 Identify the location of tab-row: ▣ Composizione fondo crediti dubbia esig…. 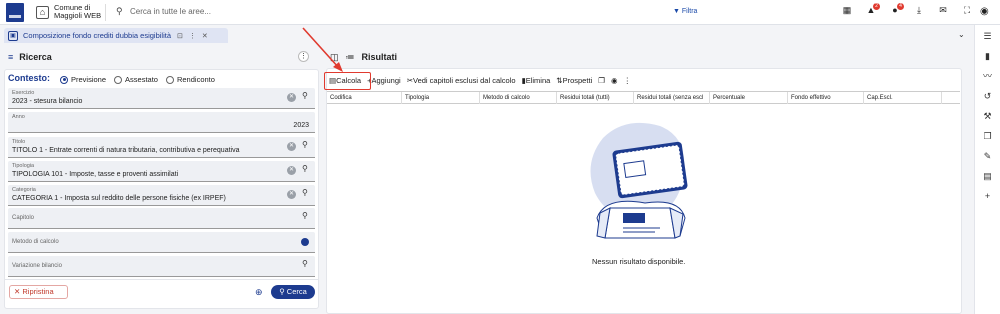
(500, 34).